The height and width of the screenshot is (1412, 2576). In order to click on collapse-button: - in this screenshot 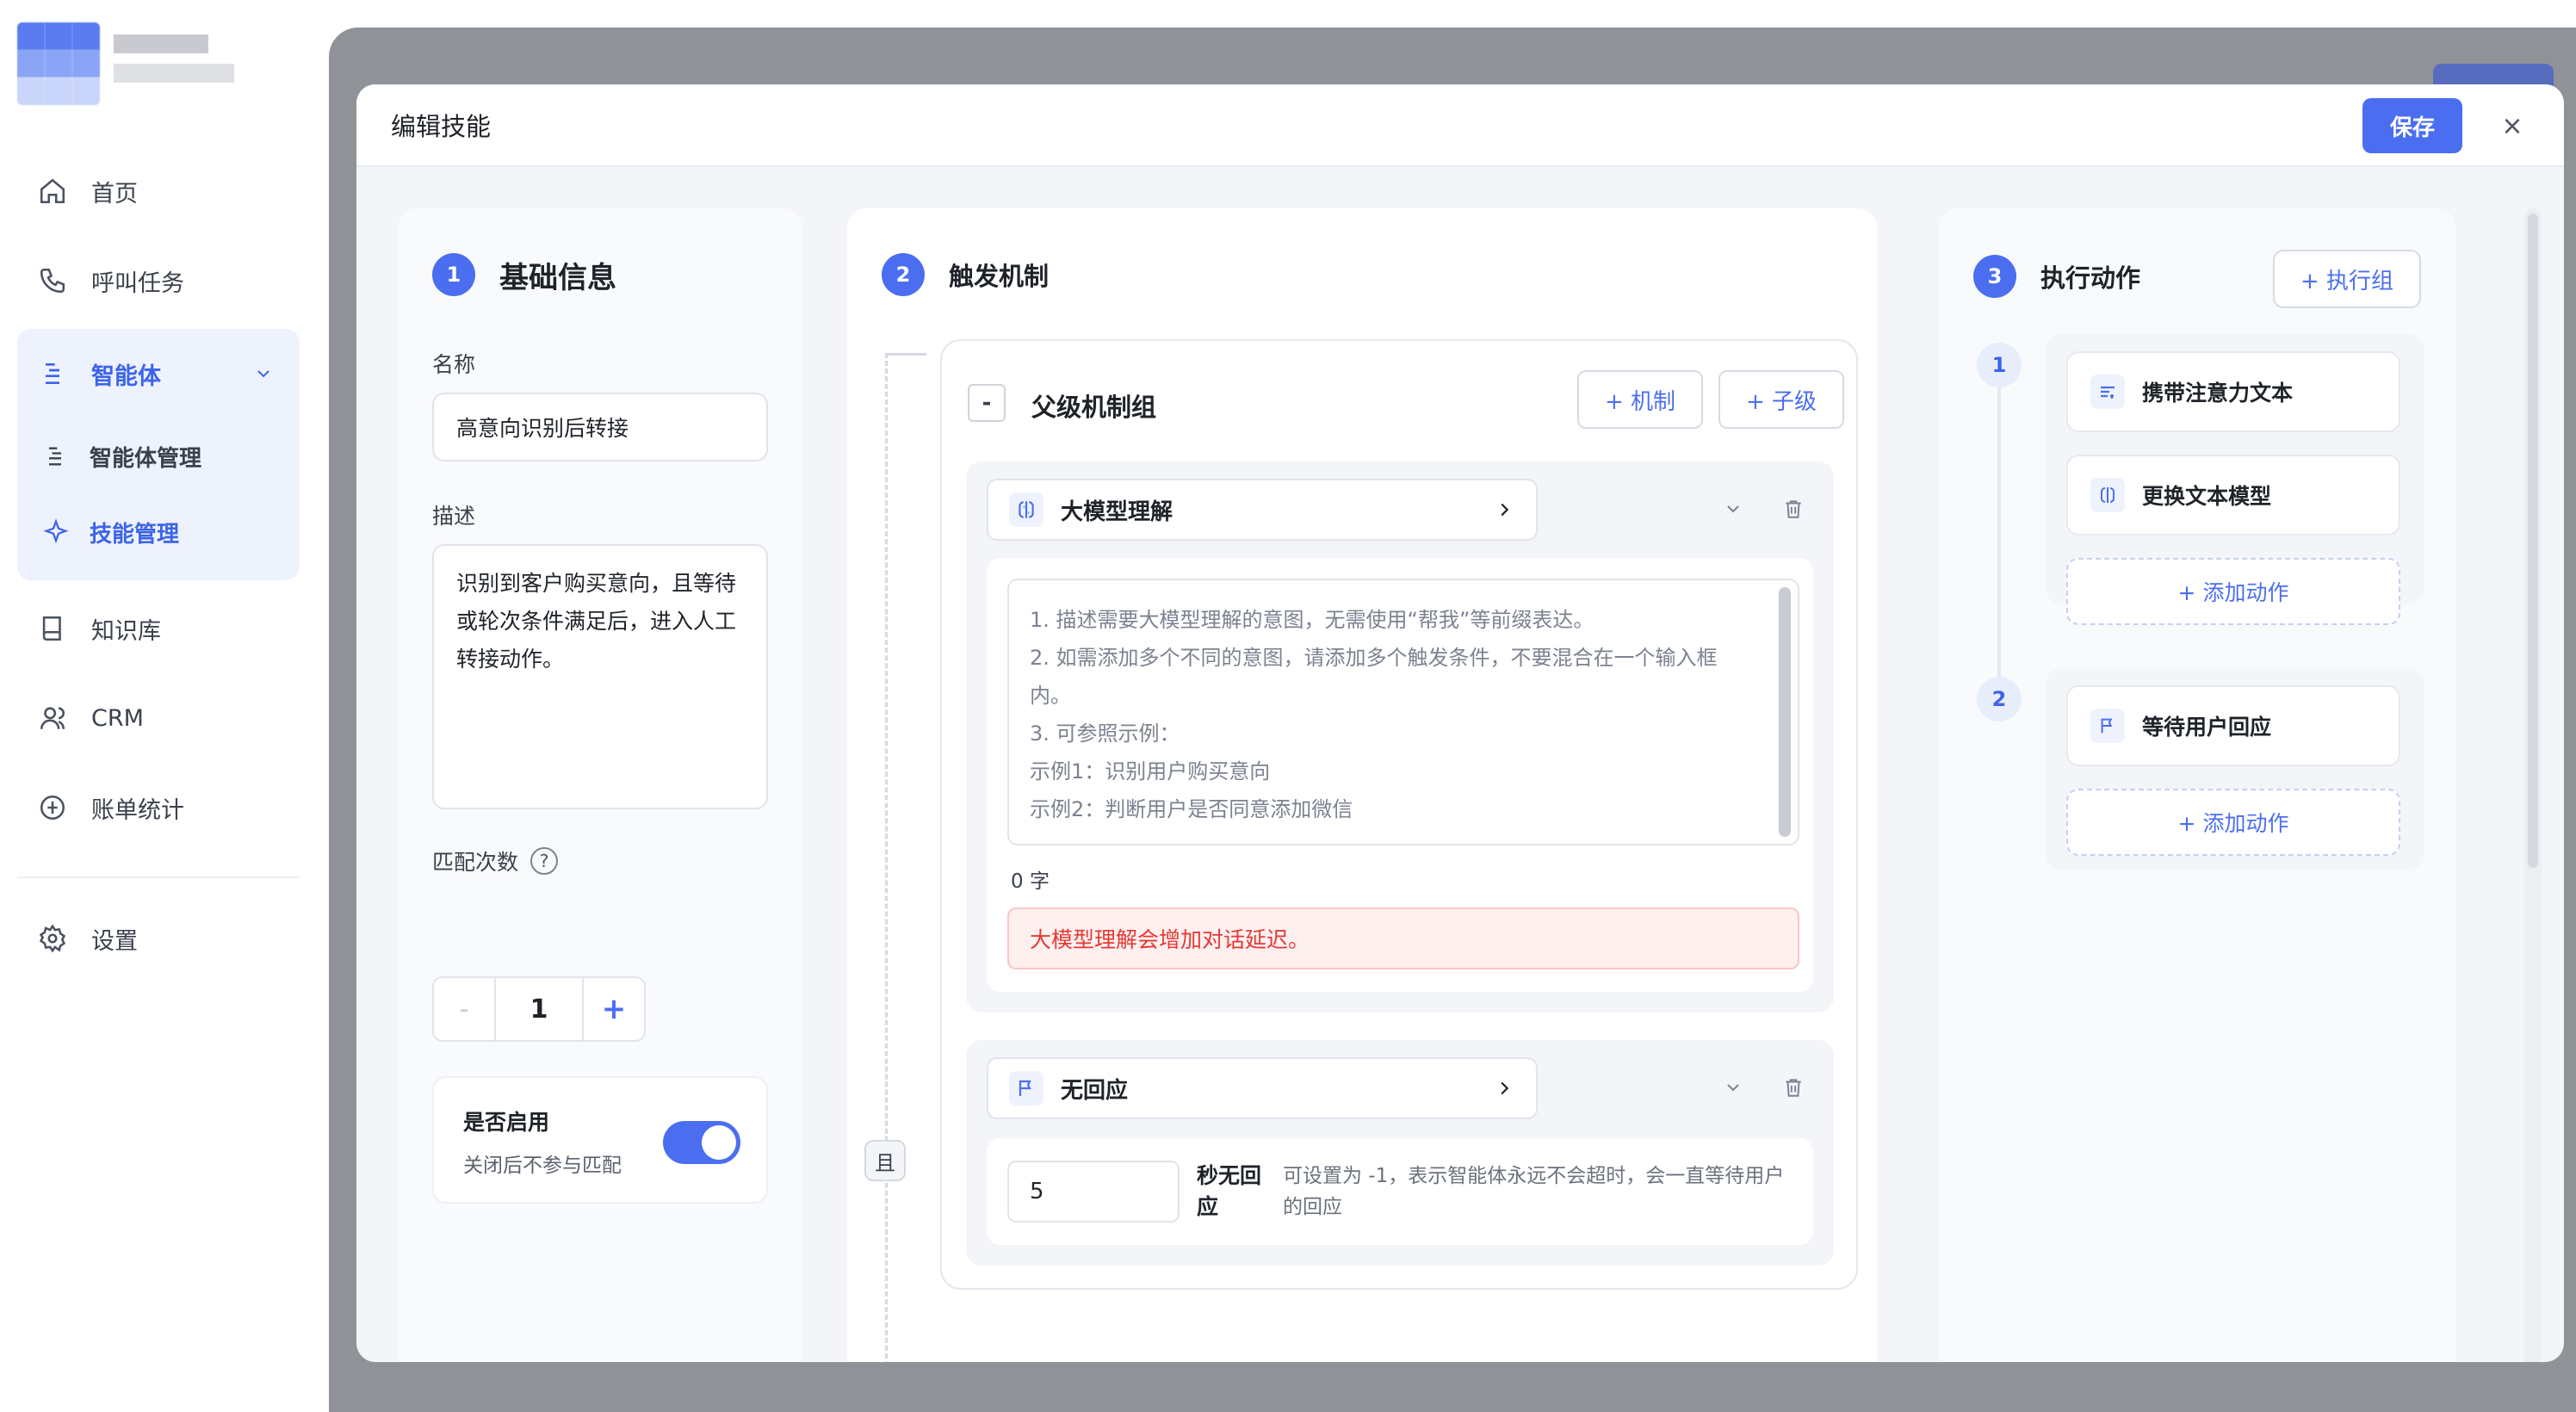, I will do `click(987, 403)`.